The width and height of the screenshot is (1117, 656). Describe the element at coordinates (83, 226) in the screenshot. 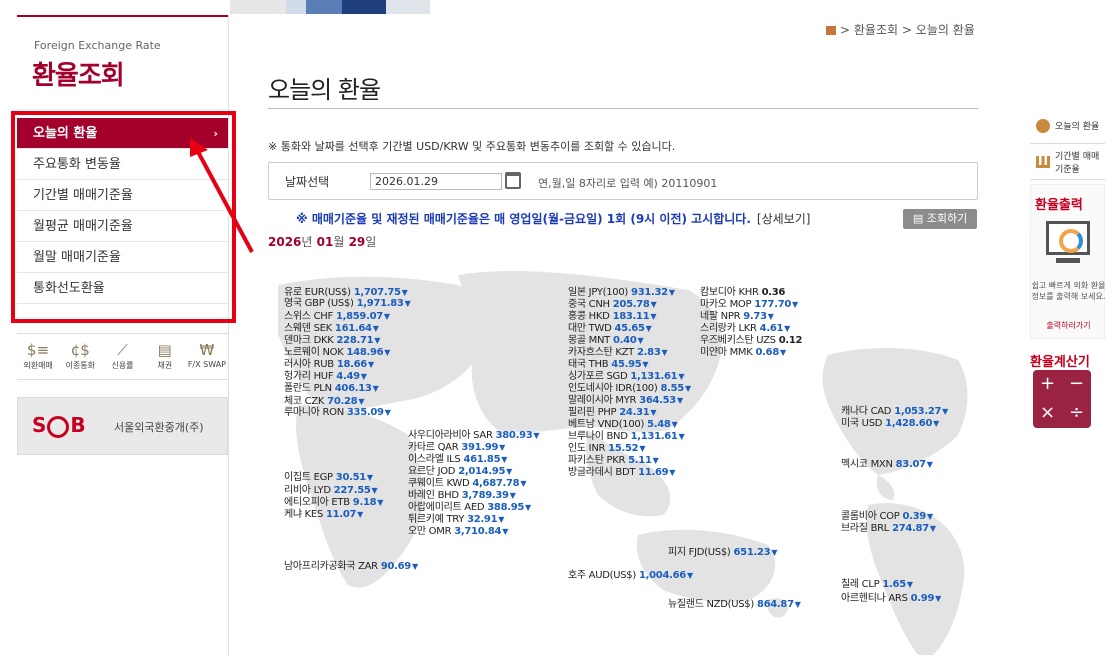

I see `sidebar-item-label: 월평균 매매기준율` at that location.